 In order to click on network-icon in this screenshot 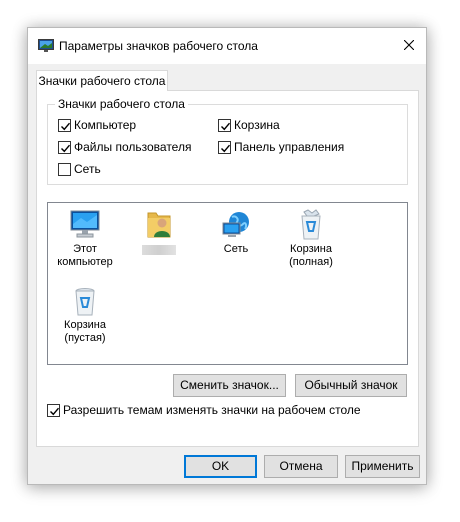, I will do `click(235, 224)`.